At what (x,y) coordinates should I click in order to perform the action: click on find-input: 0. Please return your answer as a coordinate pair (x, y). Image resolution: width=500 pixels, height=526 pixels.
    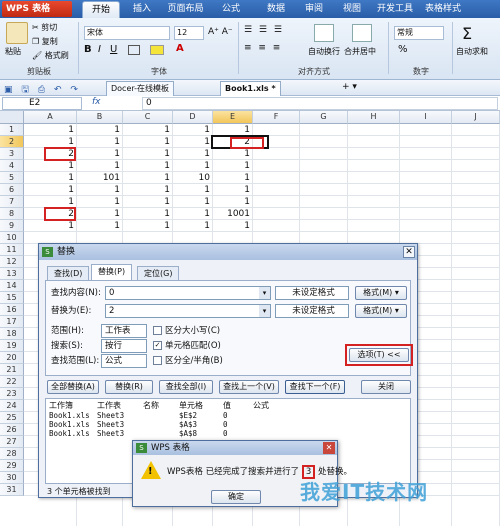
    Looking at the image, I should click on (188, 293).